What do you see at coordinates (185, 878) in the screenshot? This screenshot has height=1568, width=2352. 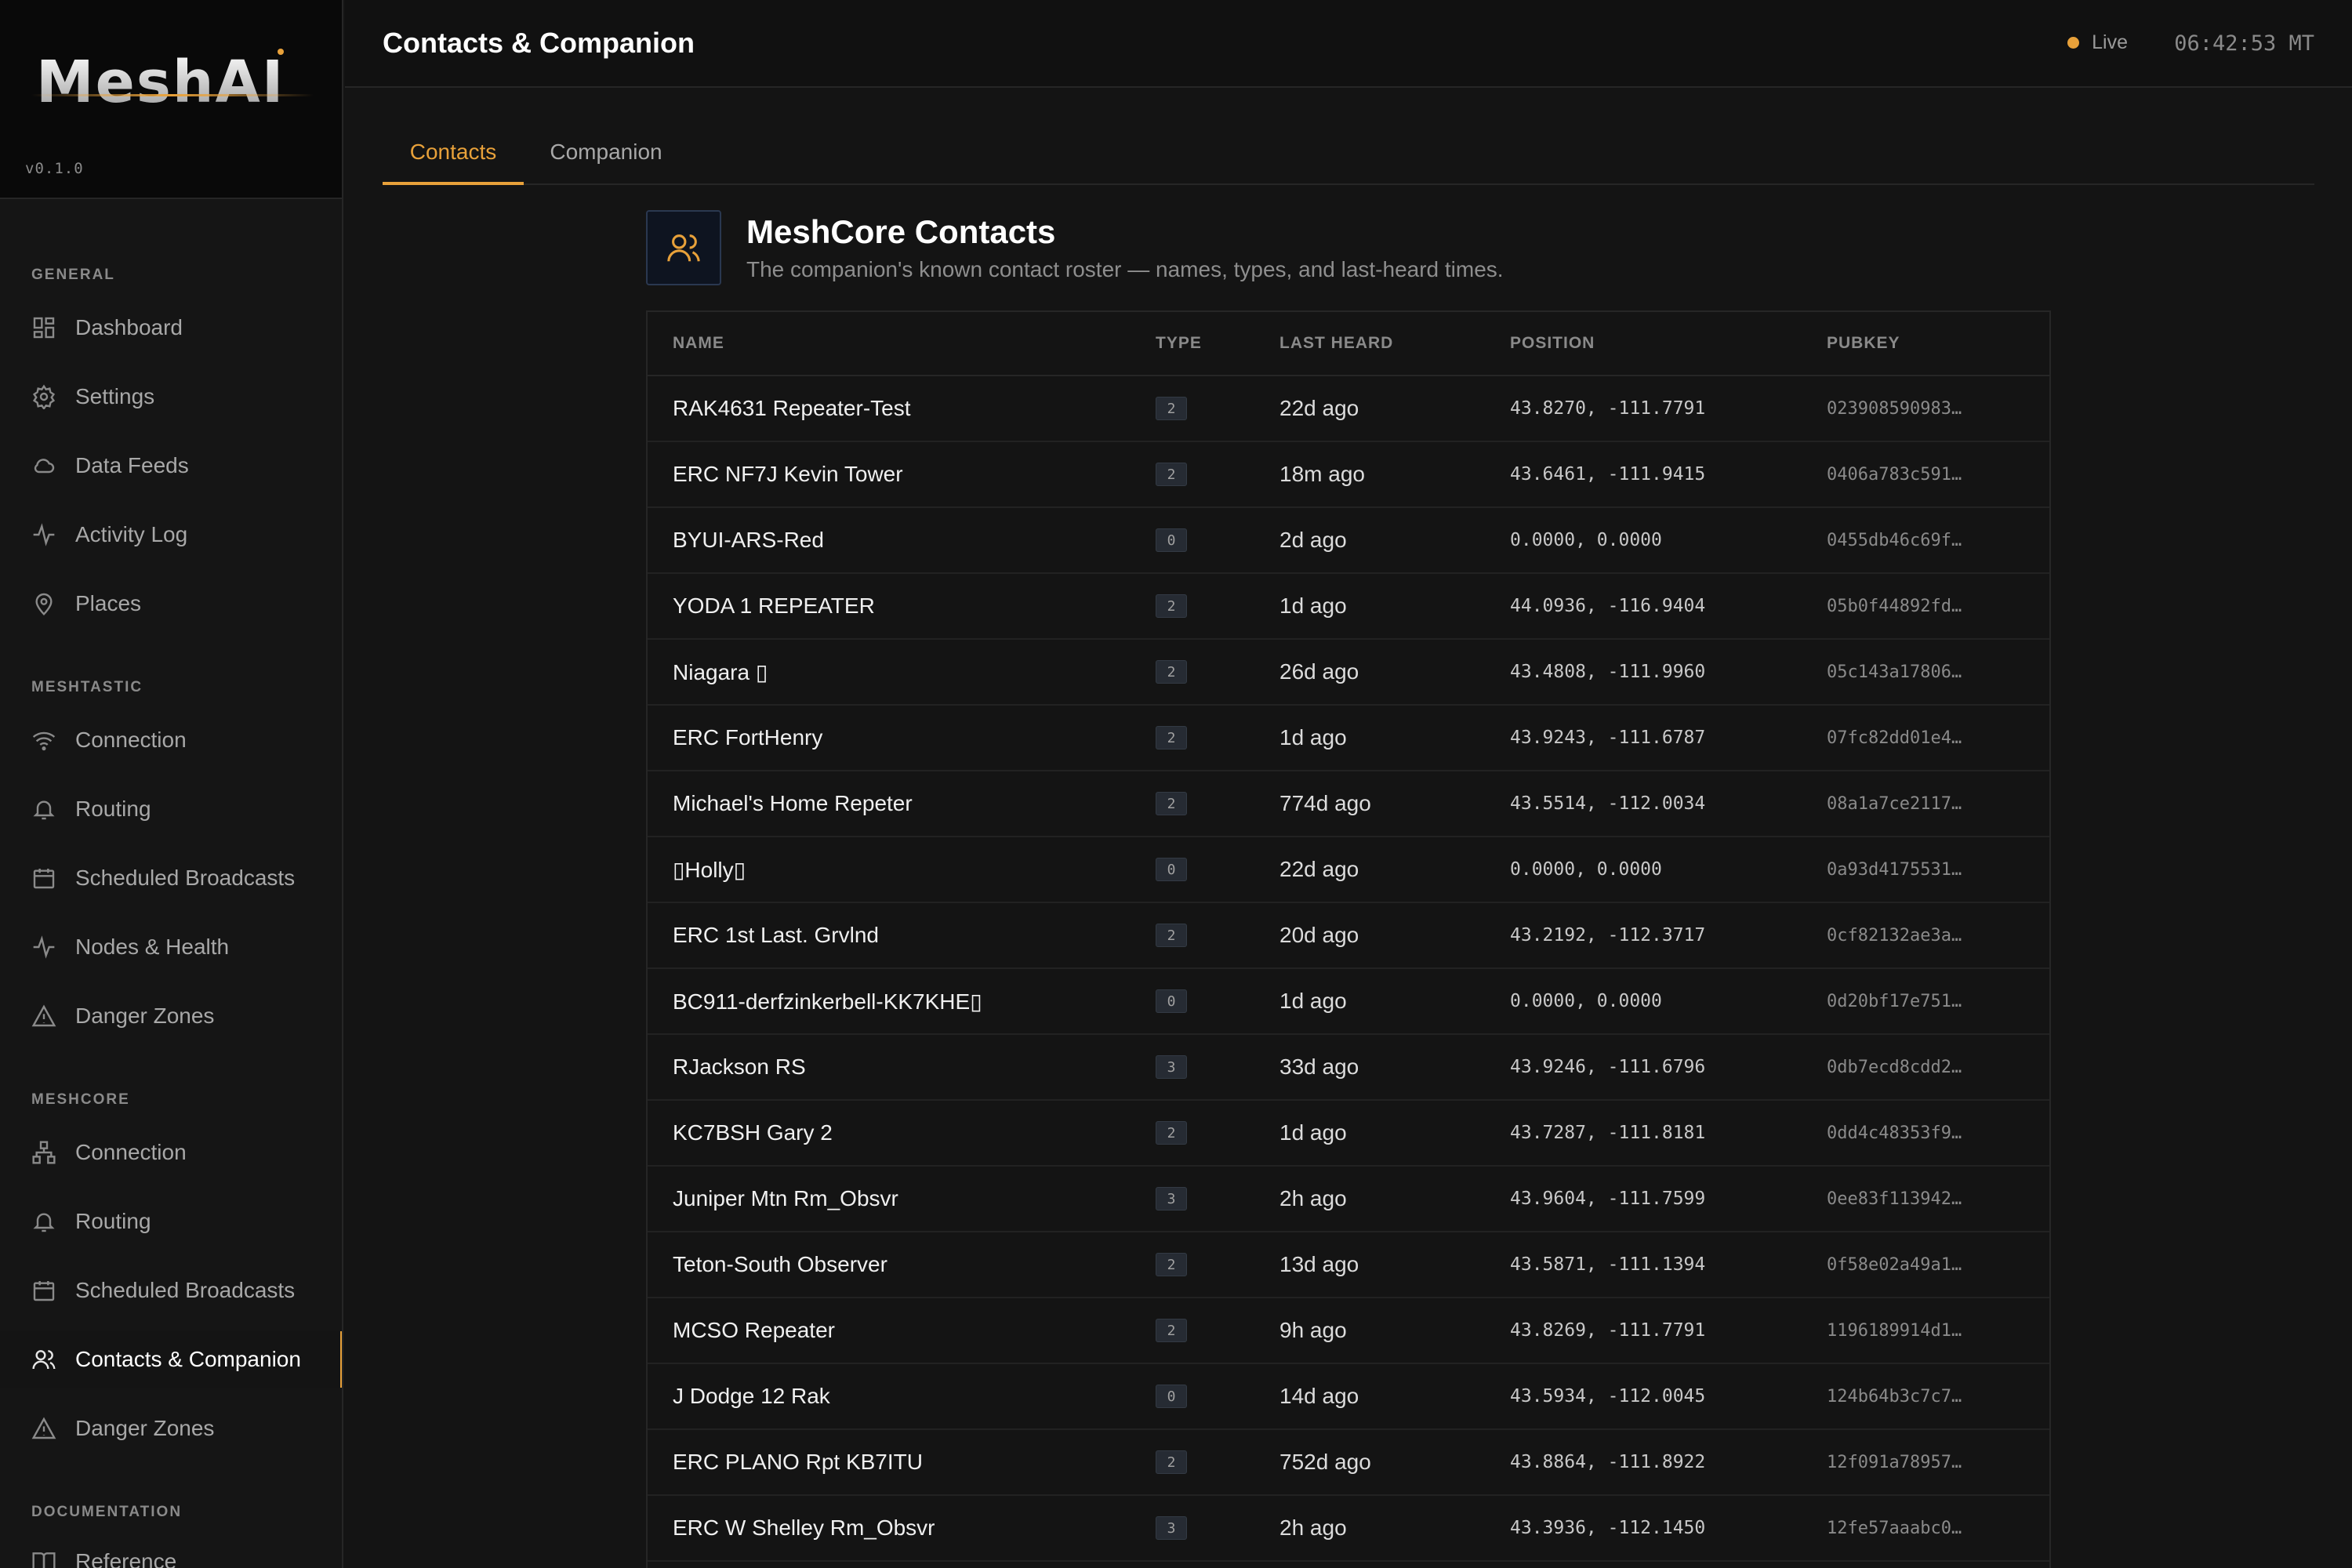 I see `nav-label: Scheduled Broadcasts` at bounding box center [185, 878].